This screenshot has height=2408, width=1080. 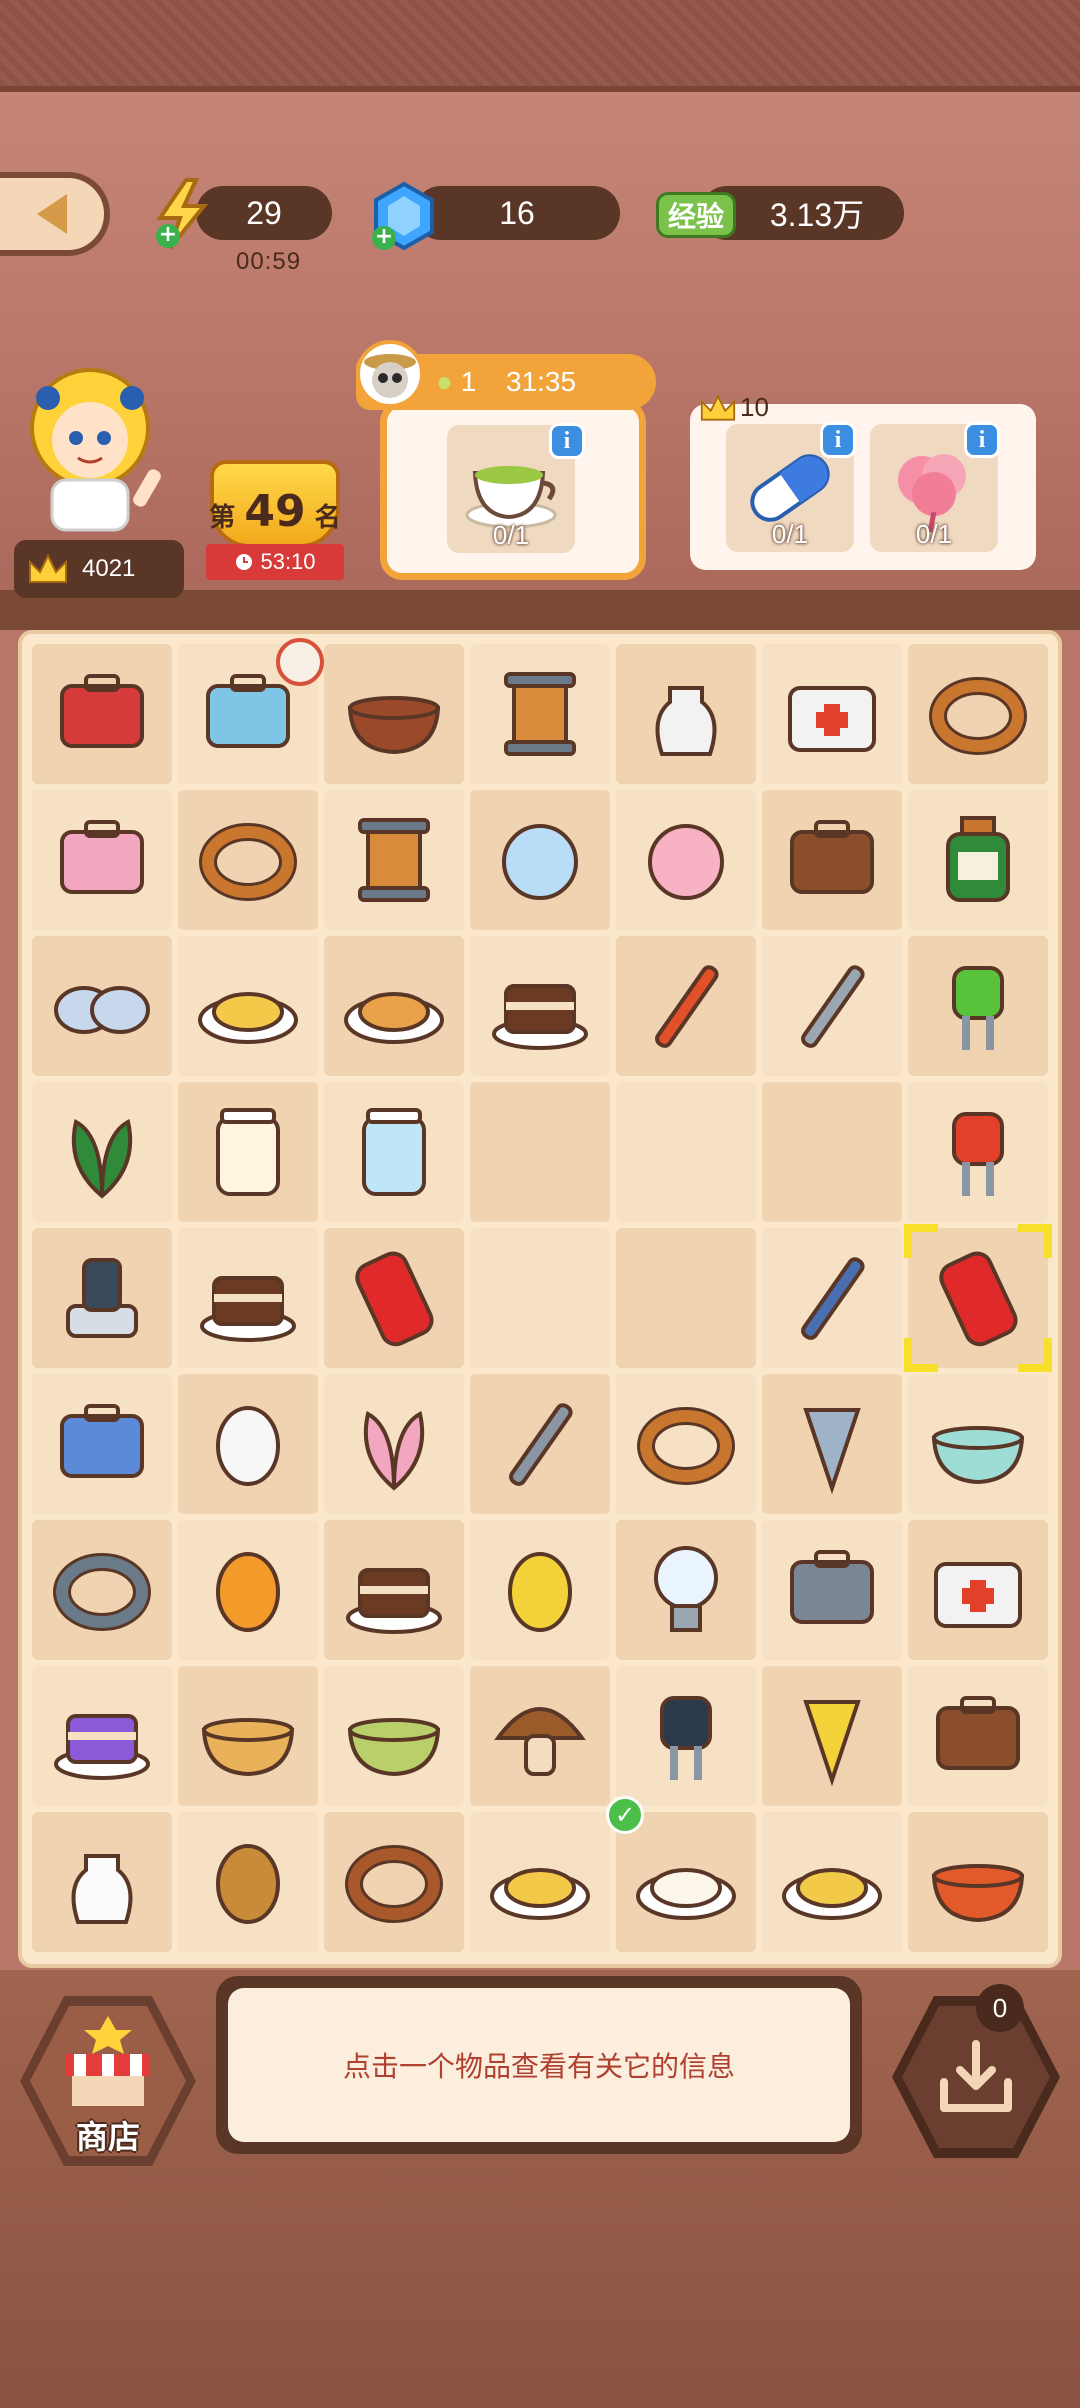 What do you see at coordinates (248, 1309) in the screenshot?
I see `tiramisu-icon` at bounding box center [248, 1309].